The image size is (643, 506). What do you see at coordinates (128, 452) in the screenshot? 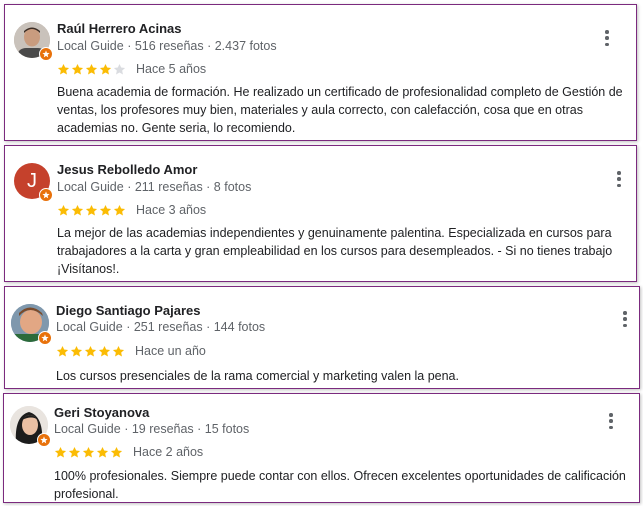
I see `star-rating: Hace 2 años` at bounding box center [128, 452].